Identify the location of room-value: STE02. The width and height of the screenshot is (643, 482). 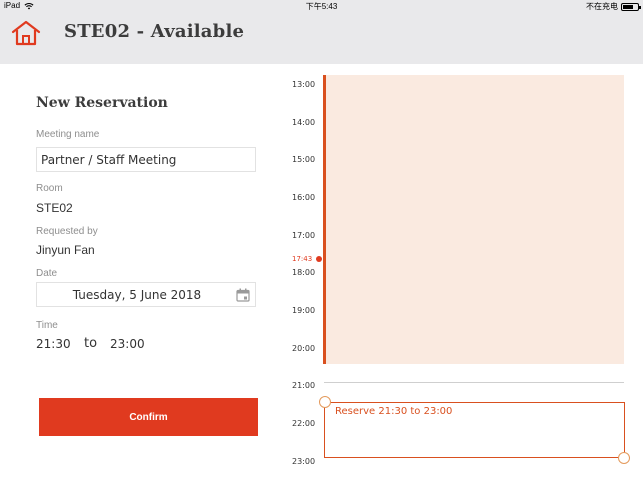
(54, 208).